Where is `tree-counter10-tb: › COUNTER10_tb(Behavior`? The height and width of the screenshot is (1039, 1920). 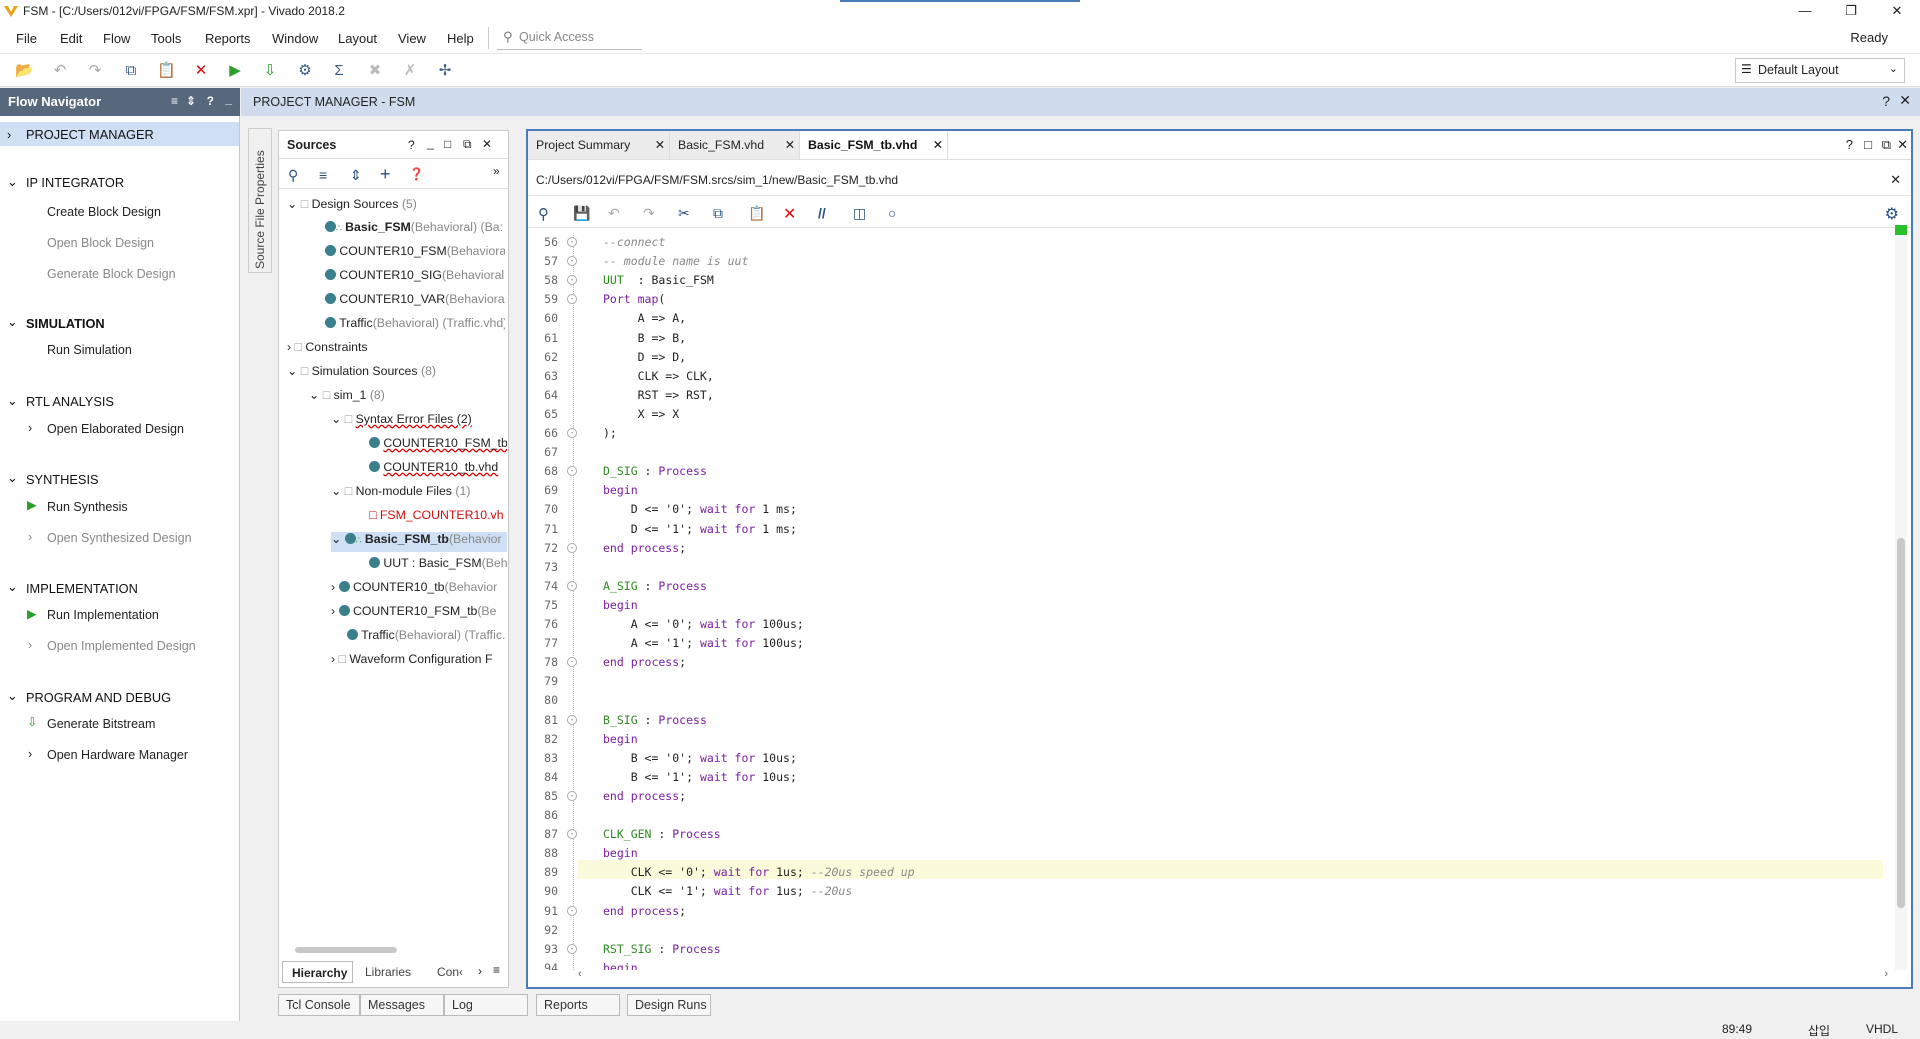 tree-counter10-tb: › COUNTER10_tb(Behavior is located at coordinates (419, 590).